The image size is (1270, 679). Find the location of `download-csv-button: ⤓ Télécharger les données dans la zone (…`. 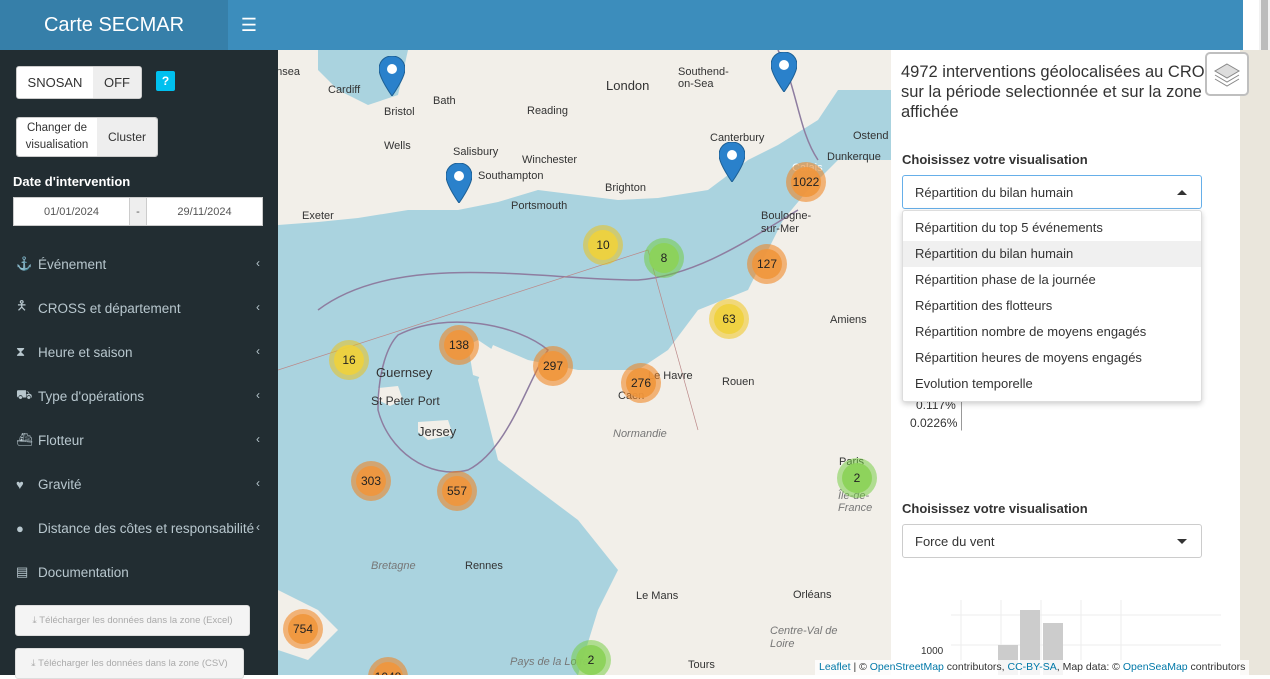

download-csv-button: ⤓ Télécharger les données dans la zone (… is located at coordinates (129, 663).